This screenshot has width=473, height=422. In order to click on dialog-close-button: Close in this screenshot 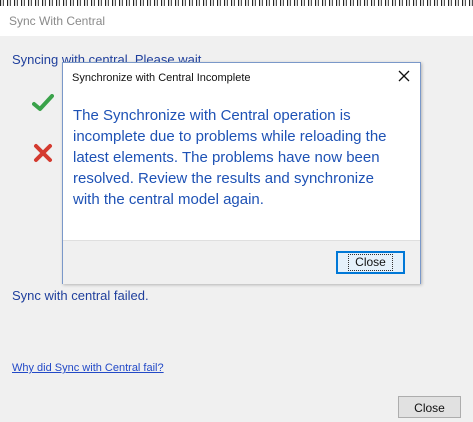, I will do `click(370, 262)`.